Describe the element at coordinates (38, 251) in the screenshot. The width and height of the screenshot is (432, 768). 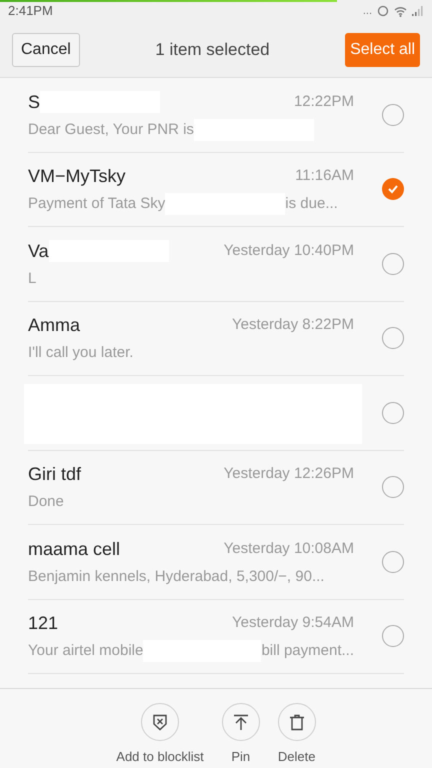
I see `contact-name: Va` at that location.